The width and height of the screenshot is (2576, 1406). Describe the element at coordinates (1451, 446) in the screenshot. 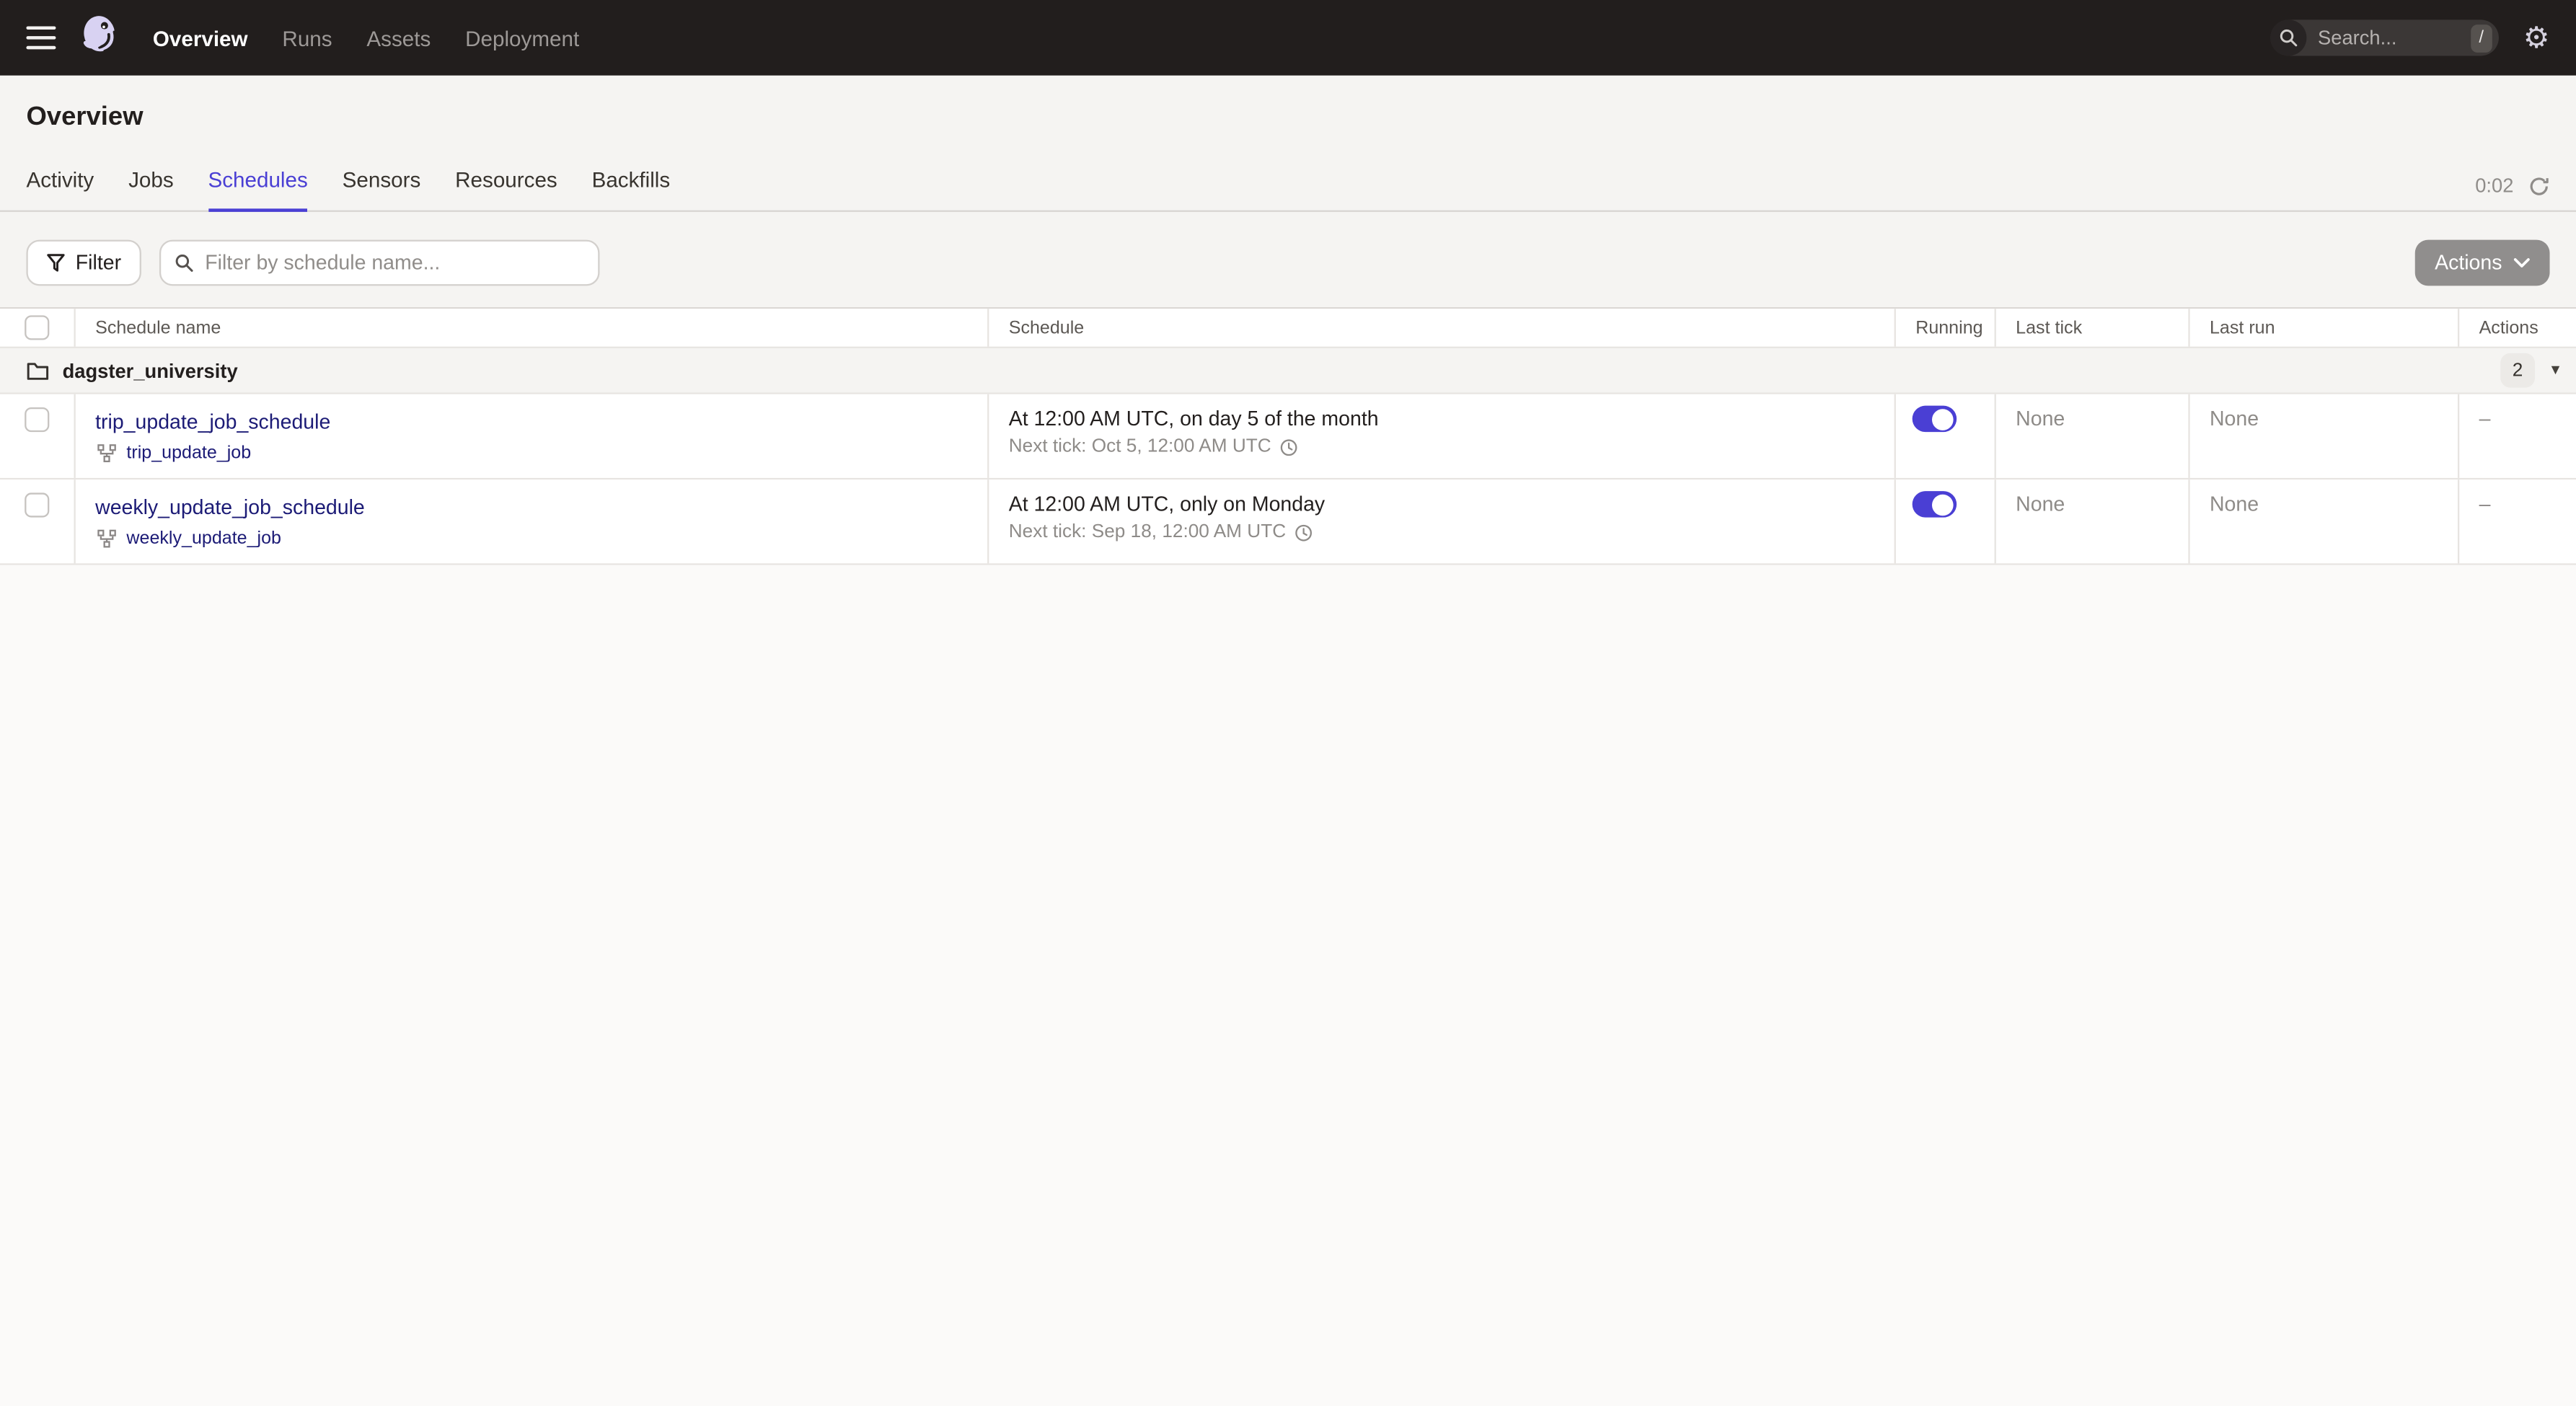

I see `next-tick: Next tick: Oct 5, 12:00 AM UTC` at that location.